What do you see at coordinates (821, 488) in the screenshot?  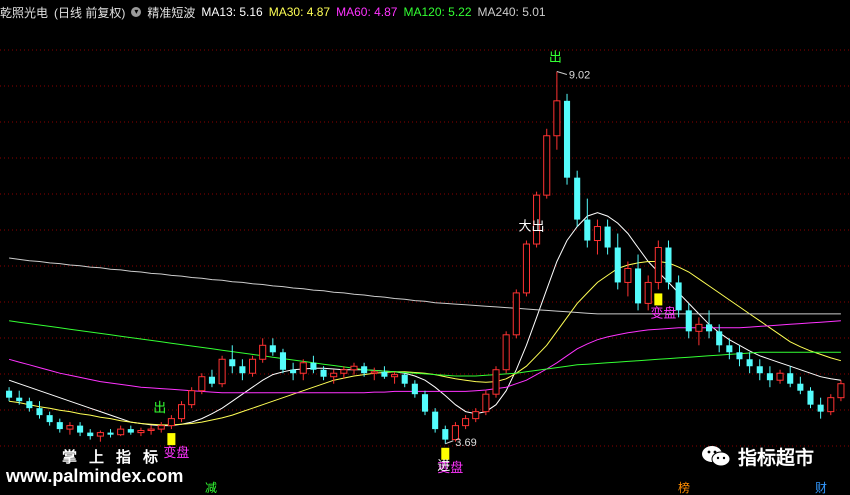 I see `bottom-tab-label: 财` at bounding box center [821, 488].